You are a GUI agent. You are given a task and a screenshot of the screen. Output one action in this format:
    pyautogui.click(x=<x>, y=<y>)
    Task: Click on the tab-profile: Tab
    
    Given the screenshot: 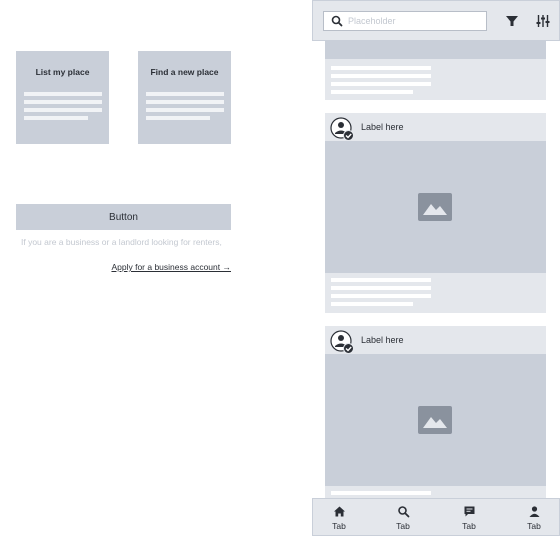 What is the action you would take?
    pyautogui.click(x=534, y=518)
    